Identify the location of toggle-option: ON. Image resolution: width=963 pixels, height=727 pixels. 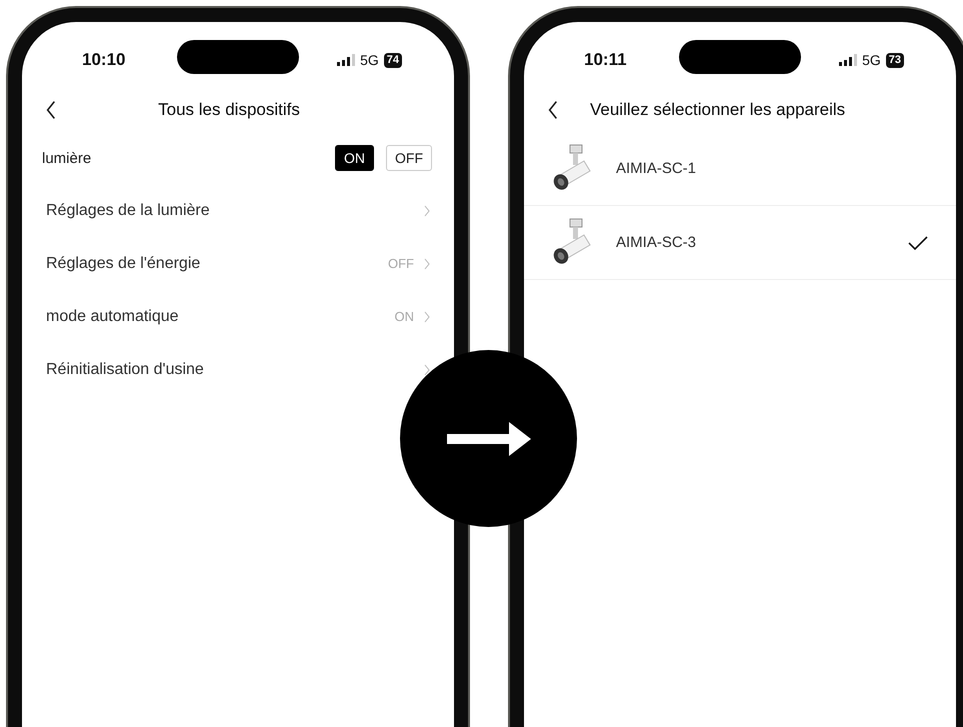
(354, 158).